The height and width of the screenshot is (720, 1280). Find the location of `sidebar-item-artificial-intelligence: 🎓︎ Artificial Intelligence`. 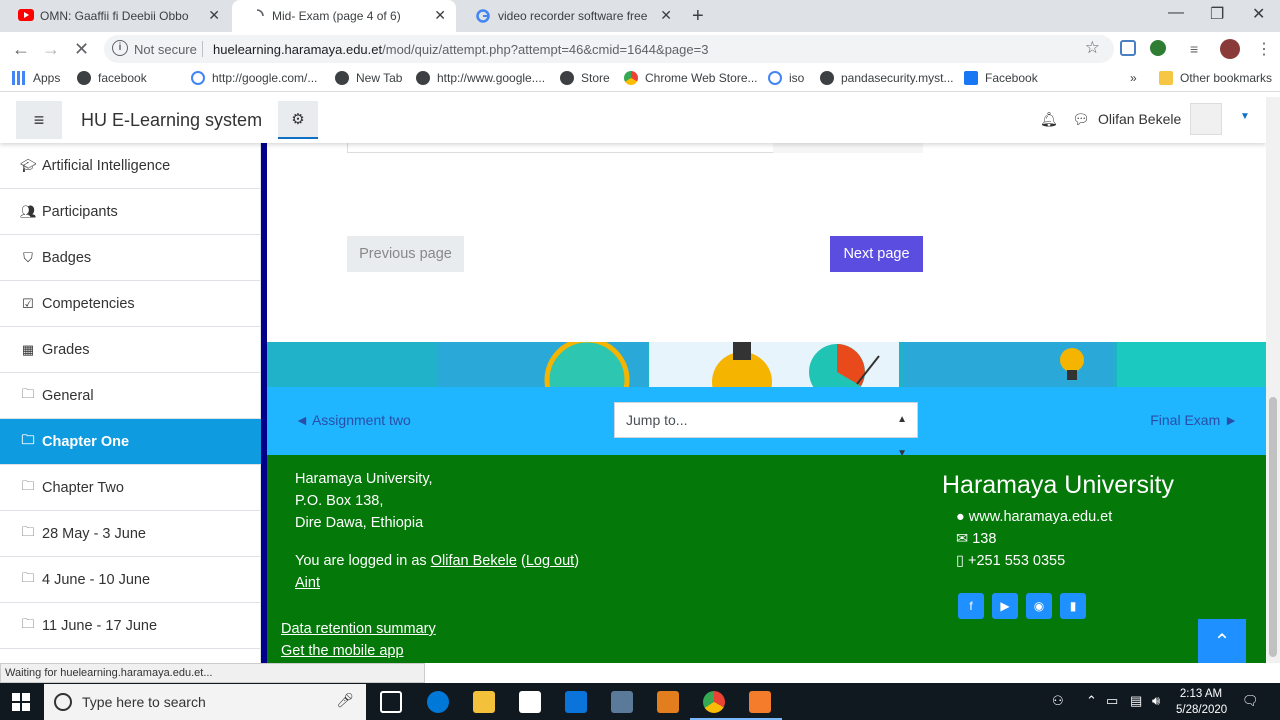

sidebar-item-artificial-intelligence: 🎓︎ Artificial Intelligence is located at coordinates (130, 166).